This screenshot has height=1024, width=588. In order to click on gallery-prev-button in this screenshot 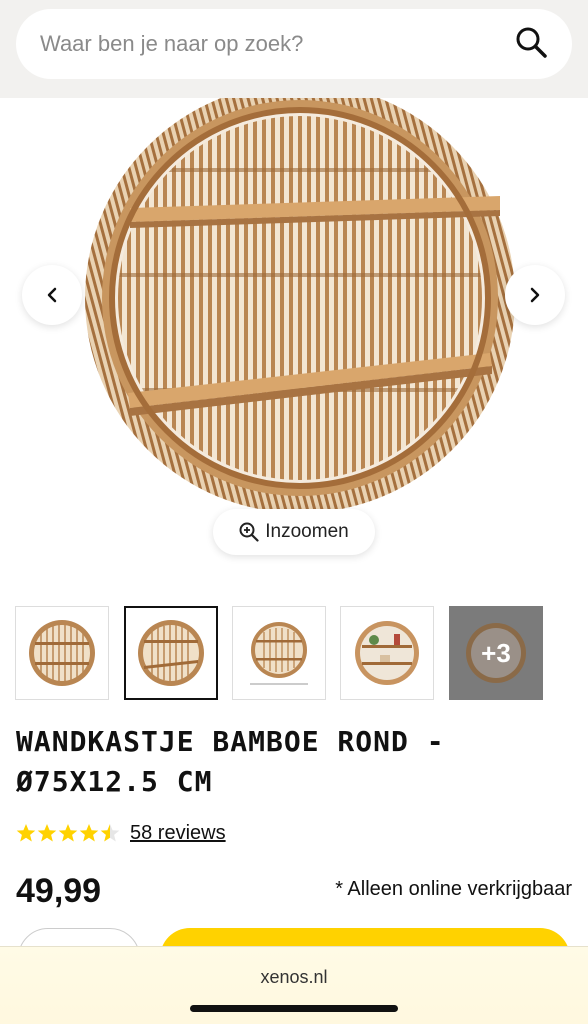, I will do `click(52, 295)`.